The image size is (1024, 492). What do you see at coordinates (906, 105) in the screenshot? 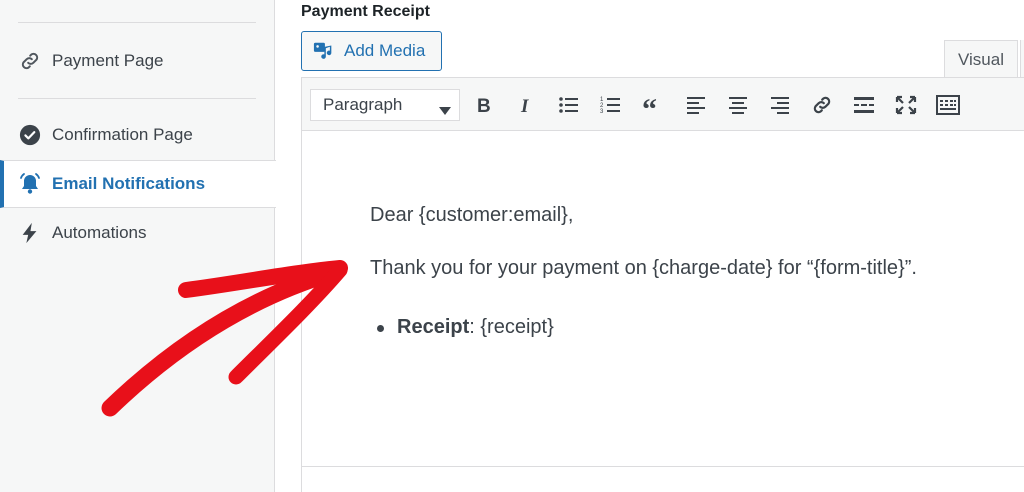
I see `fullscreen-icon` at bounding box center [906, 105].